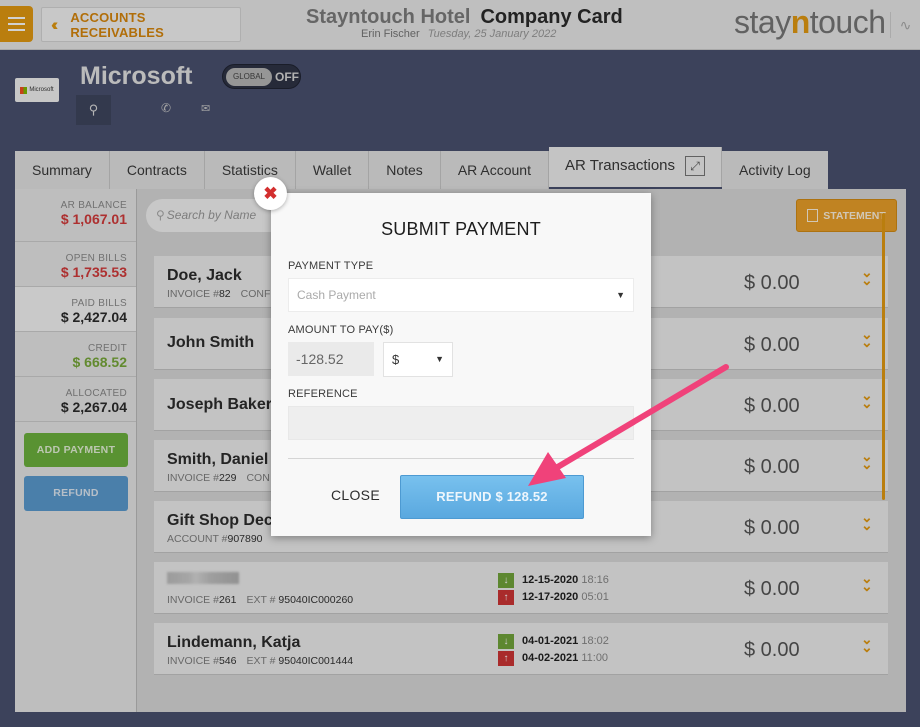 The width and height of the screenshot is (920, 727). Describe the element at coordinates (547, 469) in the screenshot. I see `arrow-head` at that location.